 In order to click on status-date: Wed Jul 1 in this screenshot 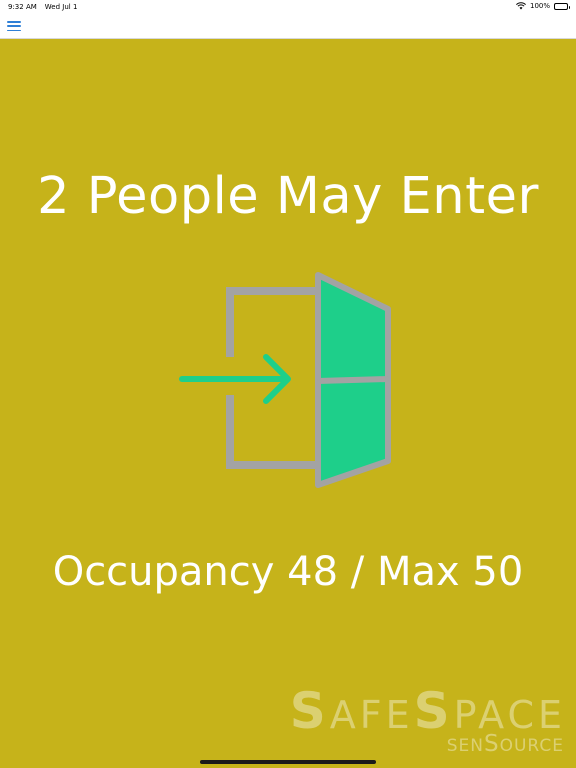, I will do `click(61, 7)`.